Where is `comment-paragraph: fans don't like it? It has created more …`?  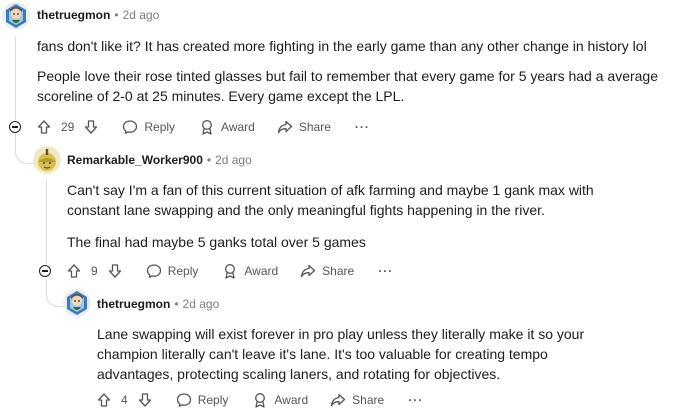 comment-paragraph: fans don't like it? It has created more … is located at coordinates (342, 46).